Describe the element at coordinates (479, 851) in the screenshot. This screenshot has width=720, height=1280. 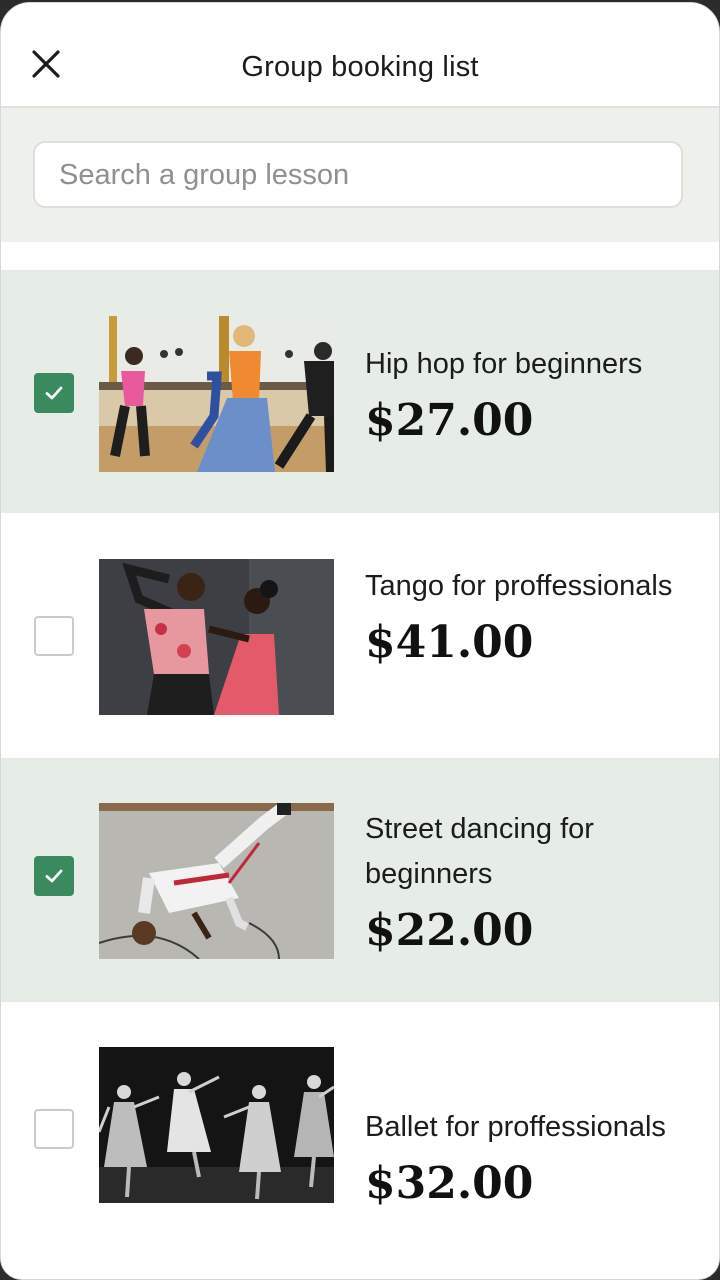
I see `lesson-name: Street dancing for beginners` at that location.